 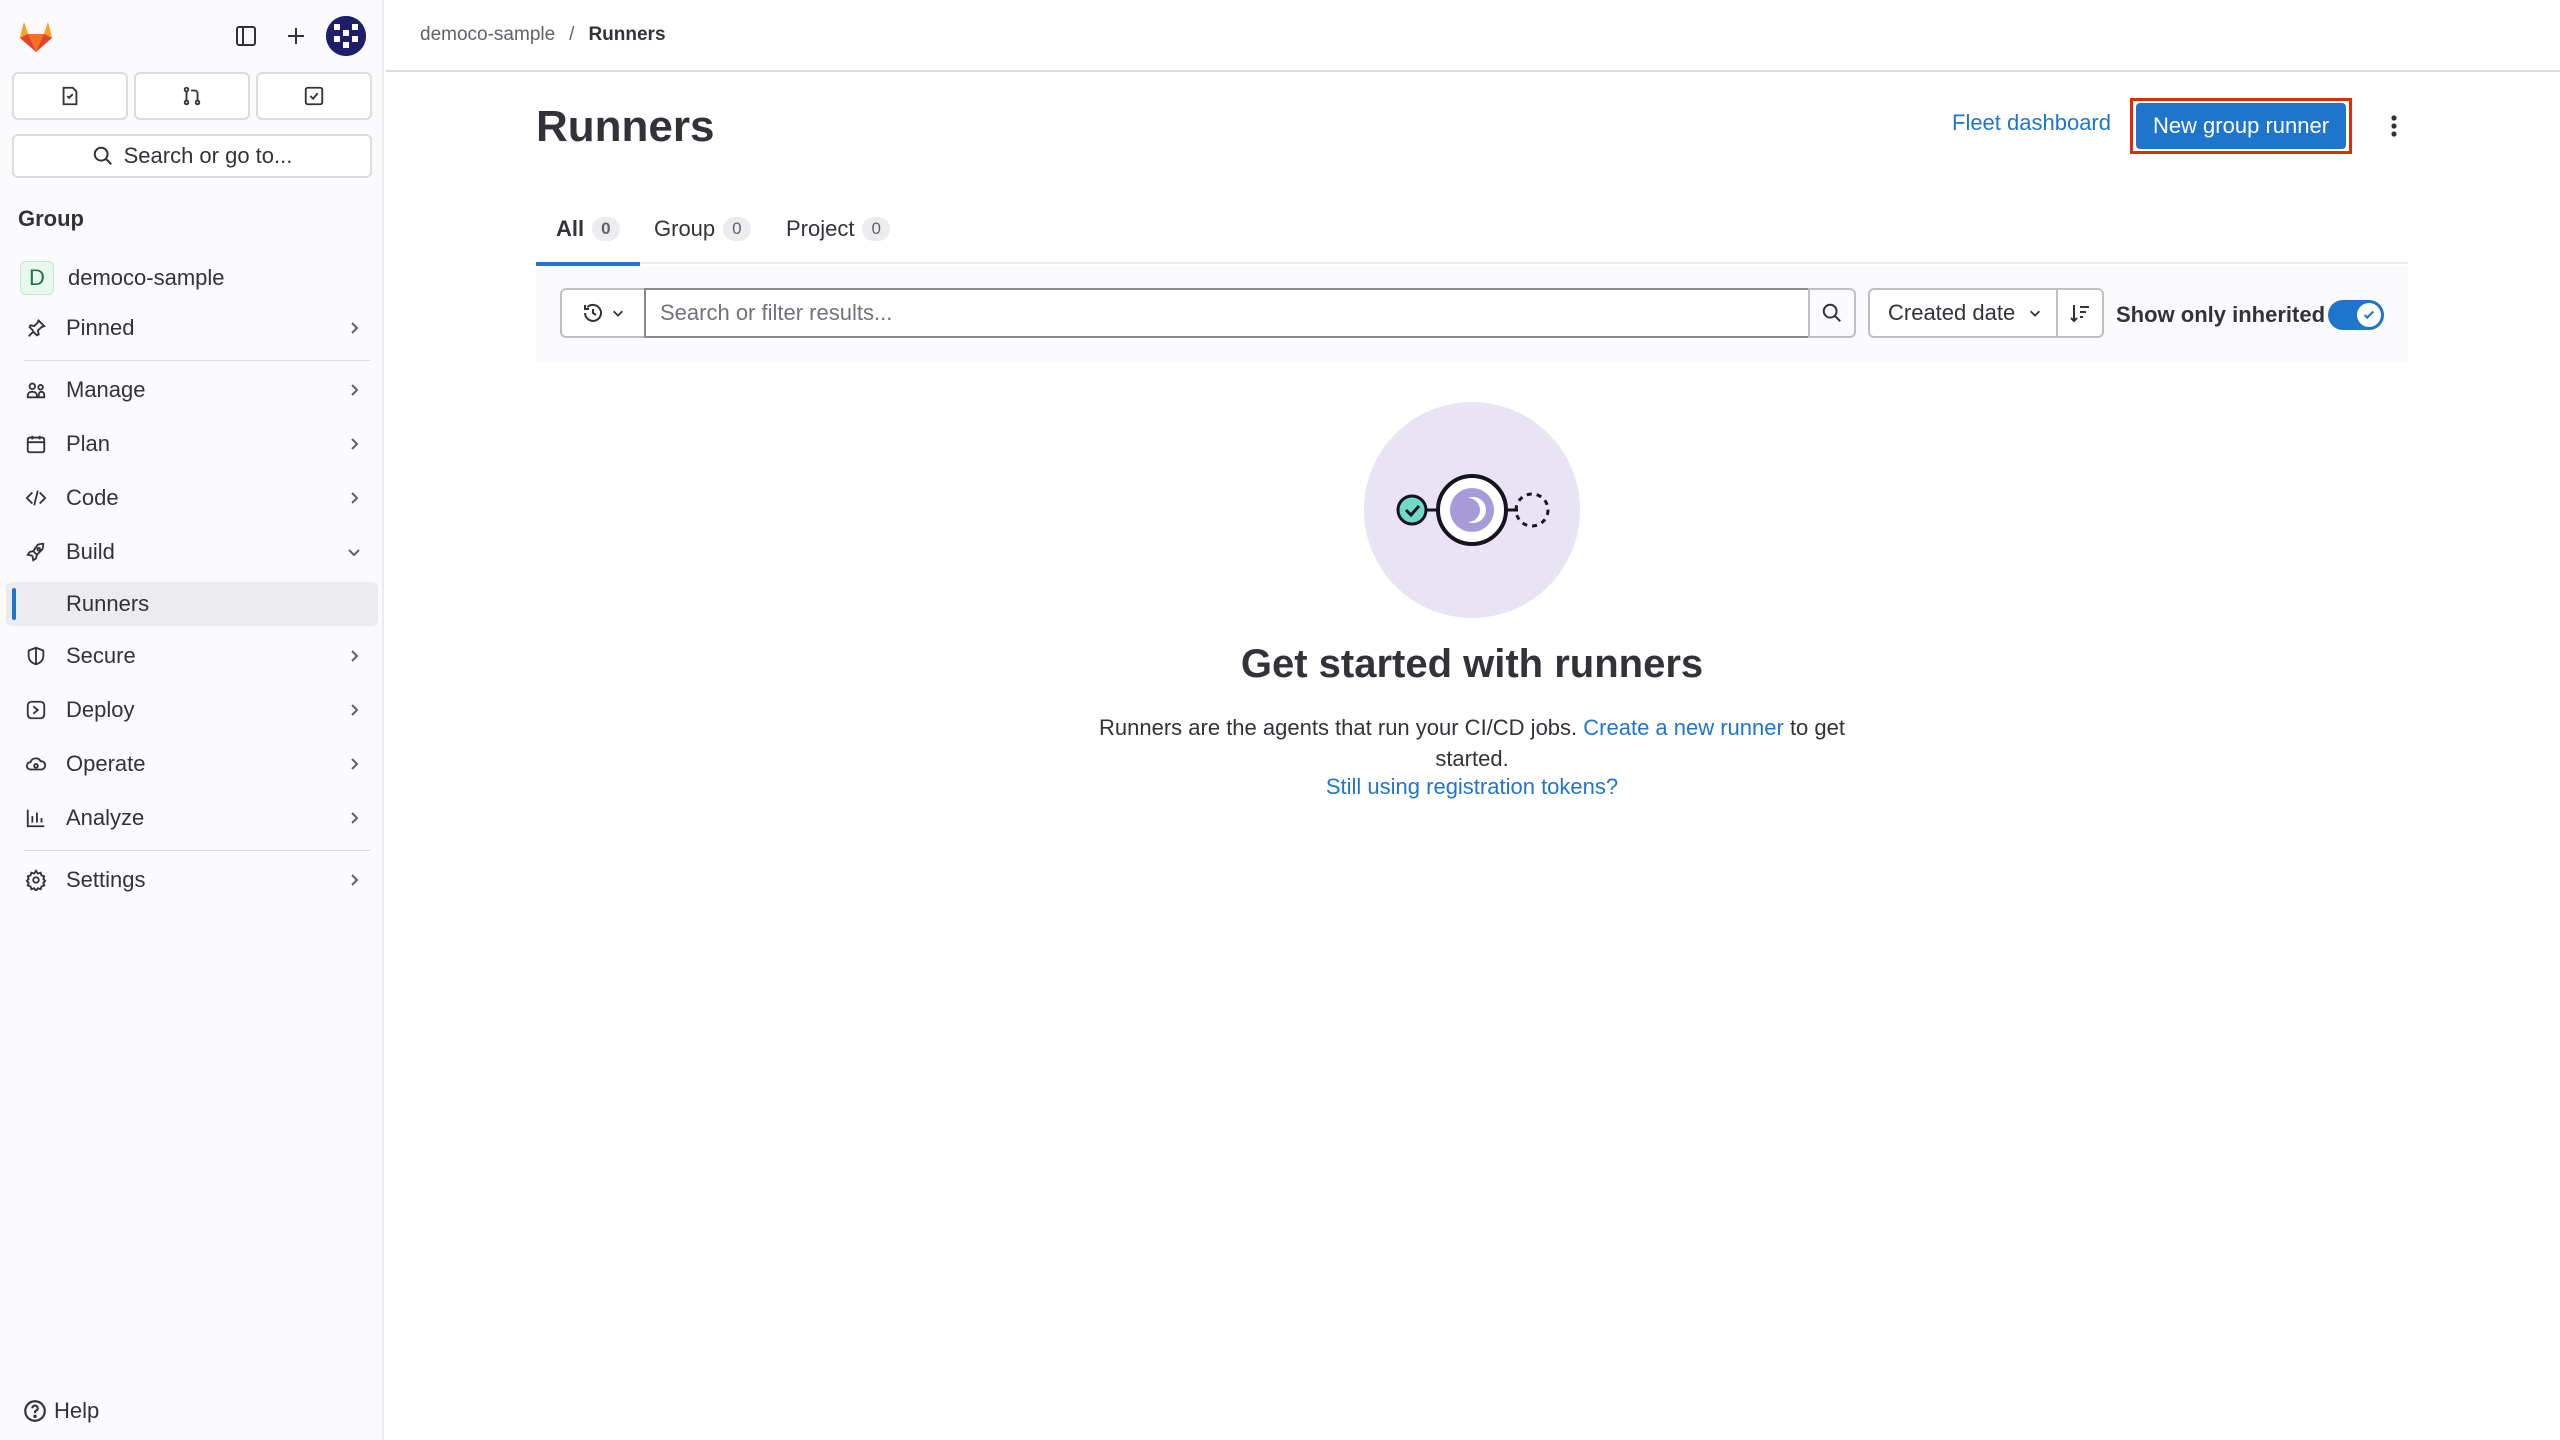 I want to click on plus-icon, so click(x=296, y=36).